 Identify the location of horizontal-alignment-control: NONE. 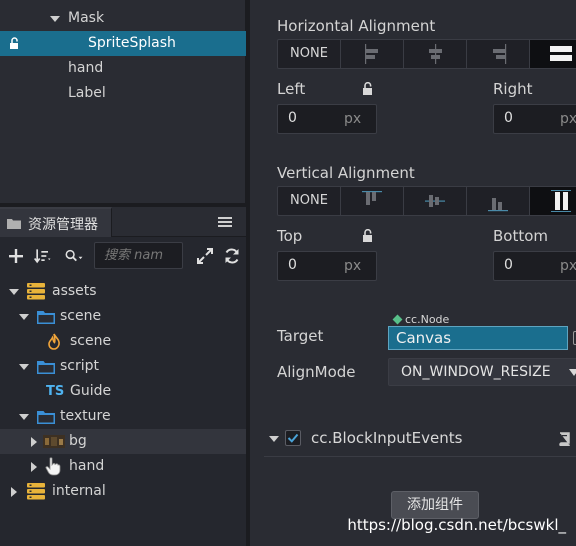
(426, 54).